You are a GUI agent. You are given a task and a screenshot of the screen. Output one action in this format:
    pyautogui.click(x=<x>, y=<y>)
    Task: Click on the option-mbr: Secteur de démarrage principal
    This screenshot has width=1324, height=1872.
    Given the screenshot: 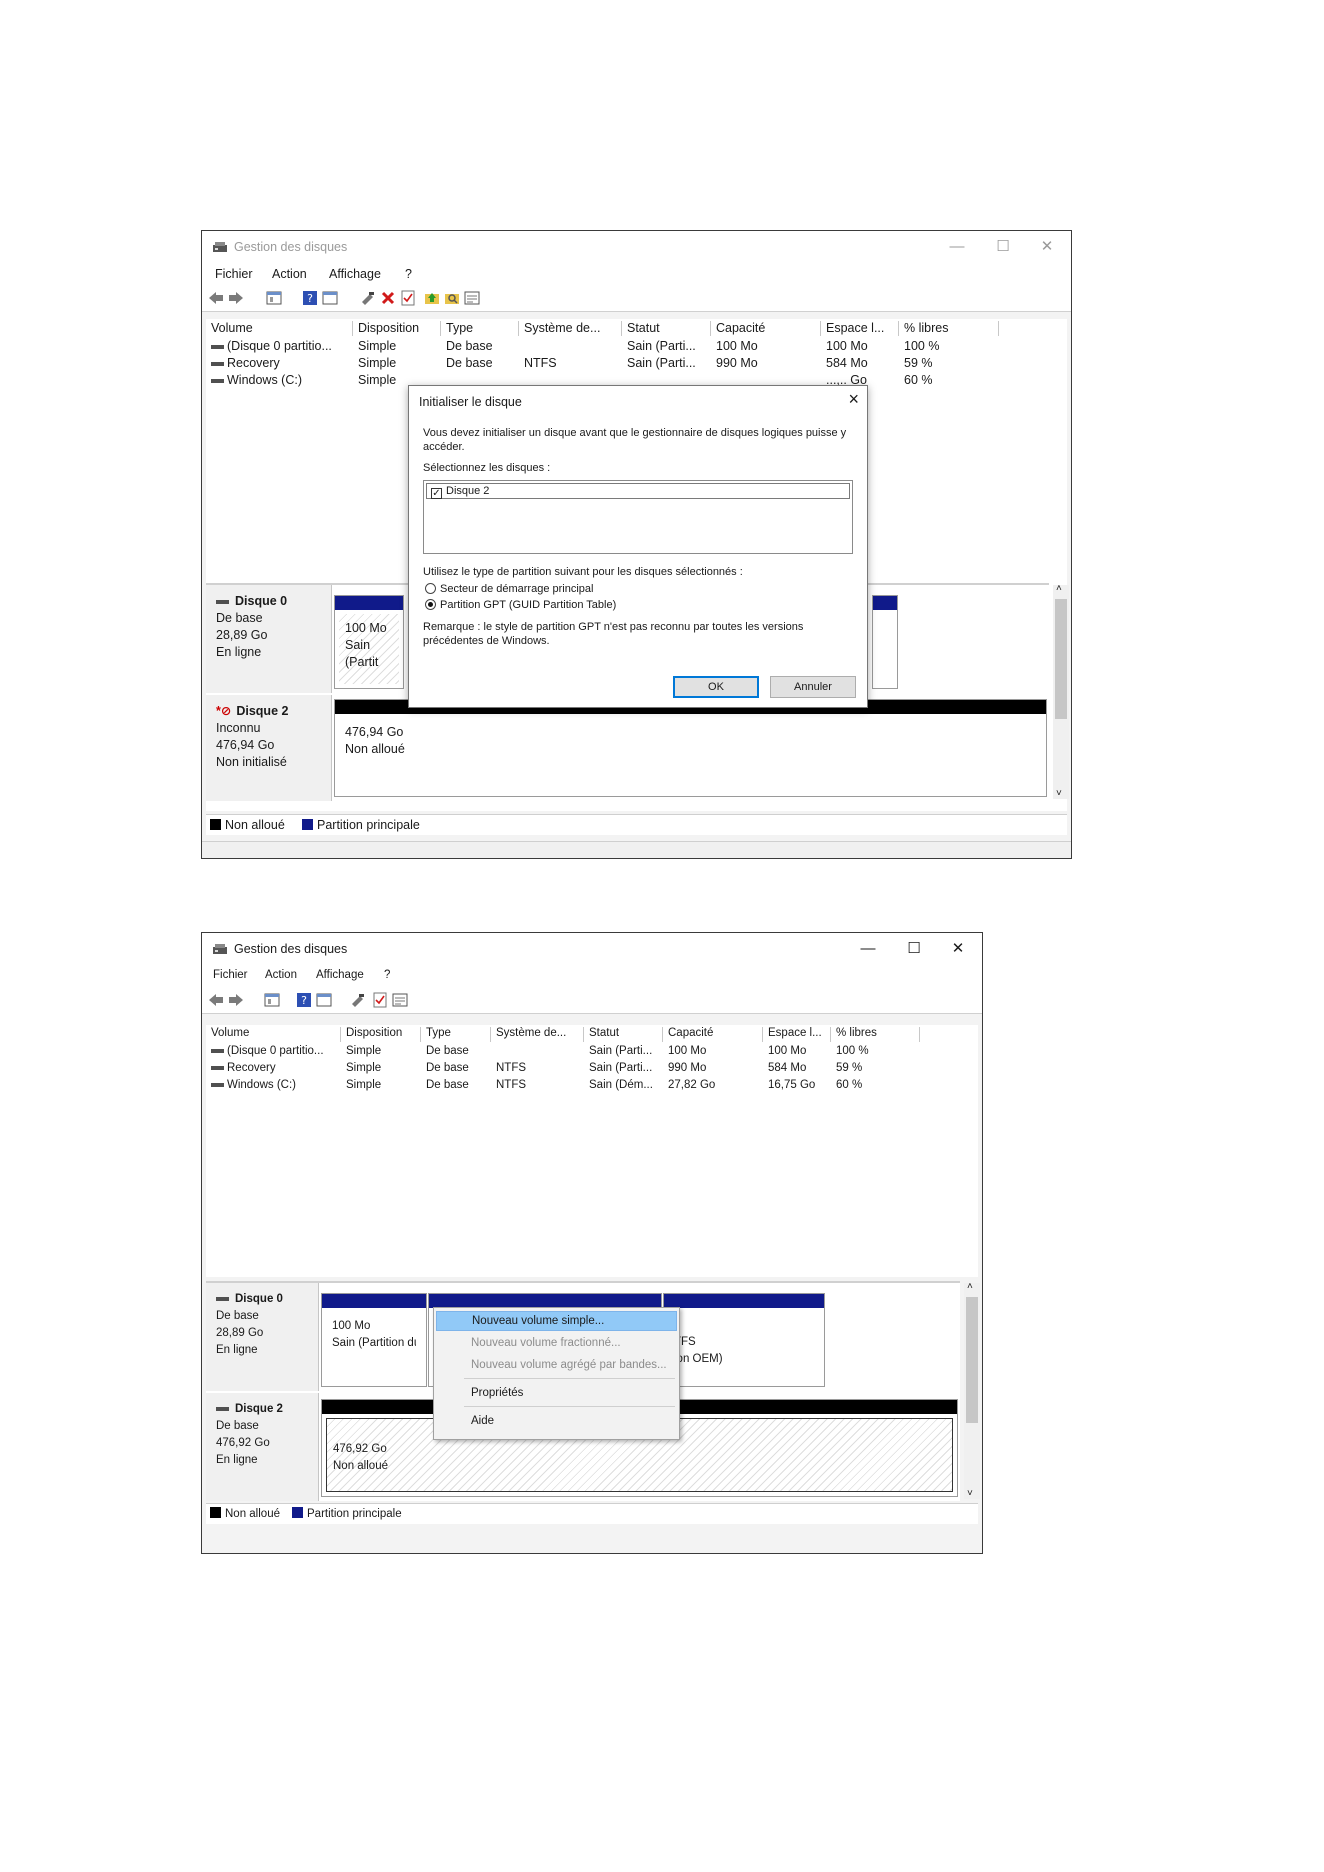 What is the action you would take?
    pyautogui.click(x=509, y=589)
    